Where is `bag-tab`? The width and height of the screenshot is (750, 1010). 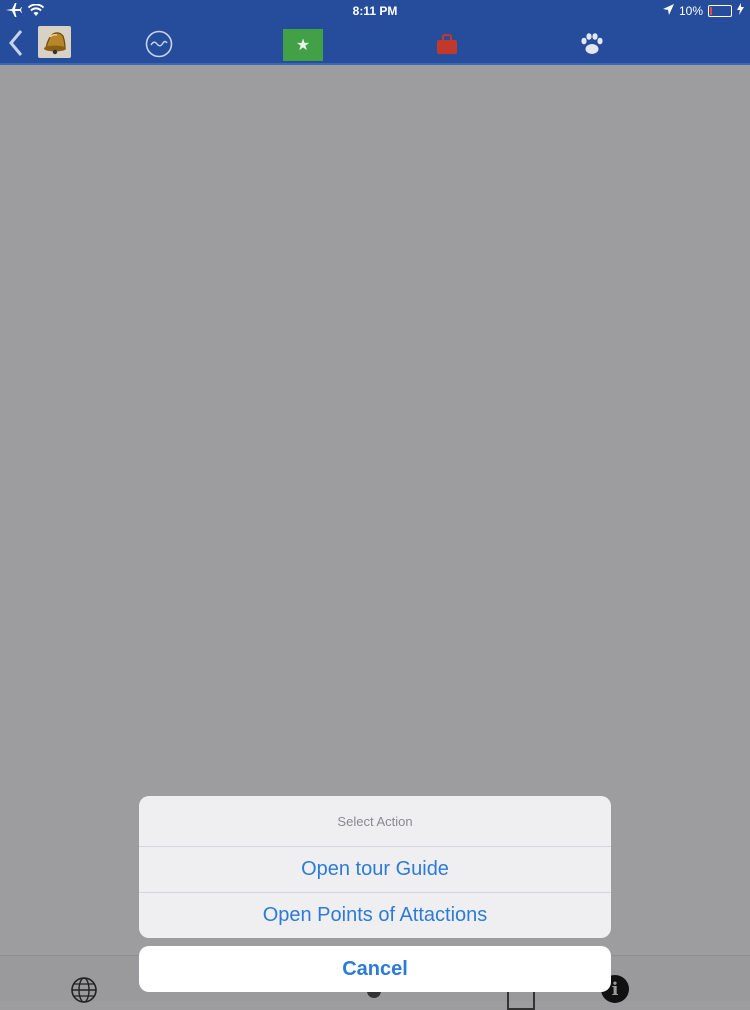 bag-tab is located at coordinates (447, 44).